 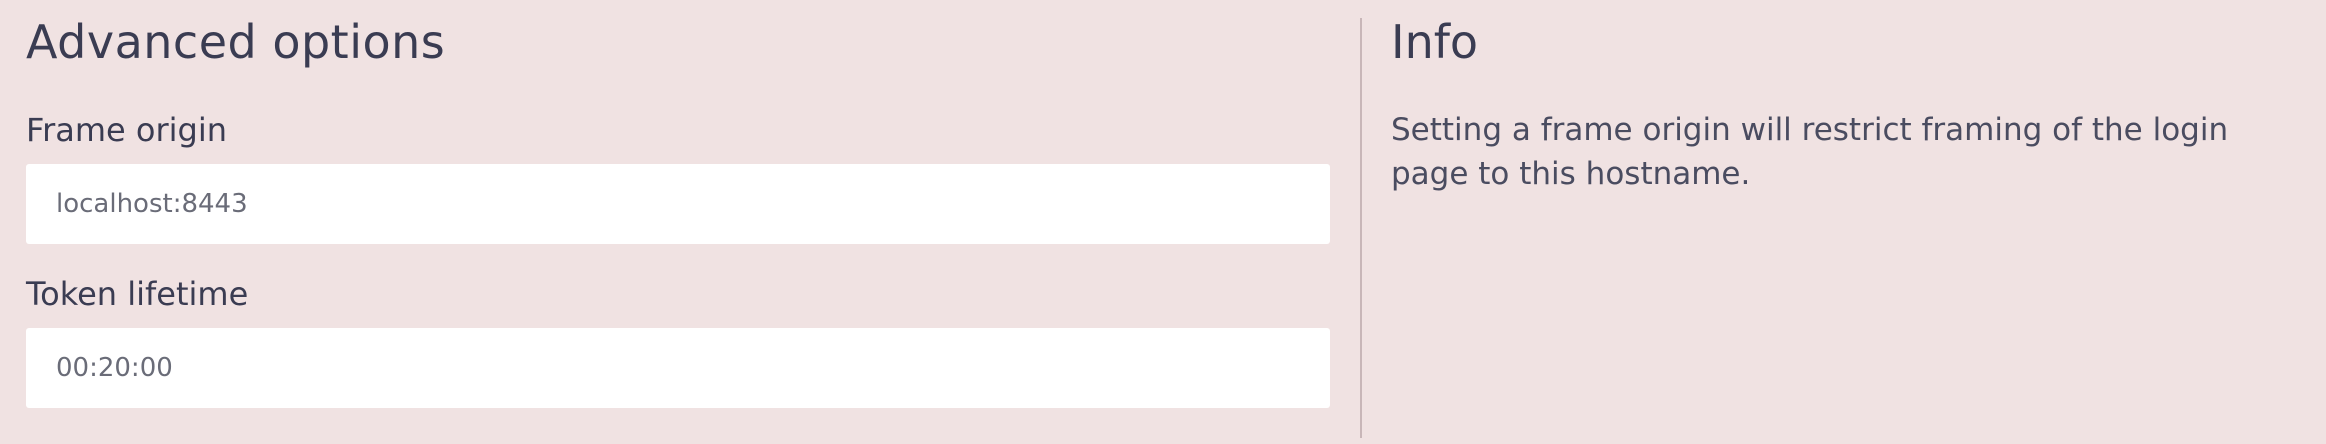 I want to click on info-title: Info, so click(x=1435, y=42).